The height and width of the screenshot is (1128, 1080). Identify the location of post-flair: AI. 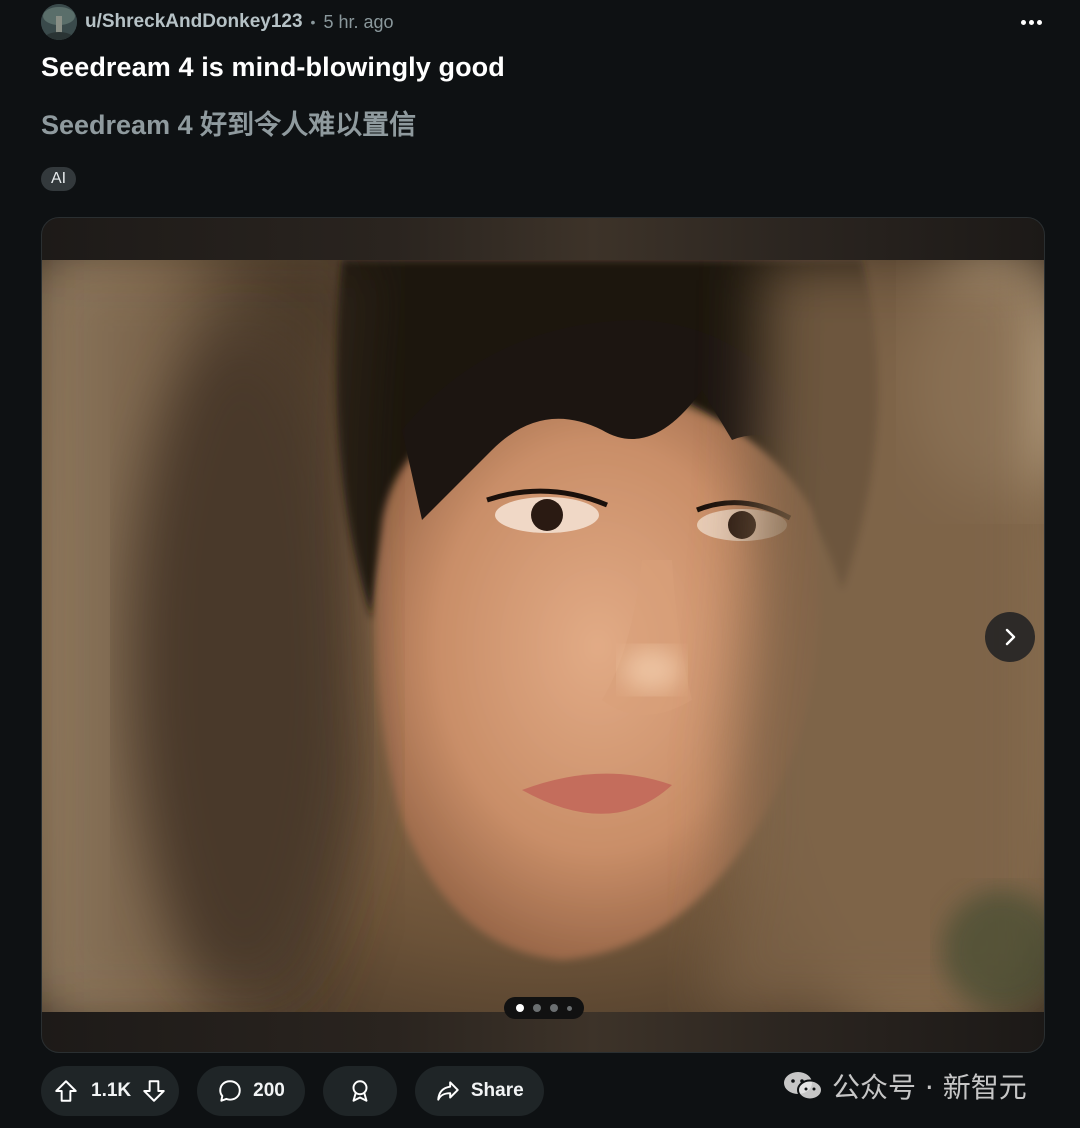
(59, 179).